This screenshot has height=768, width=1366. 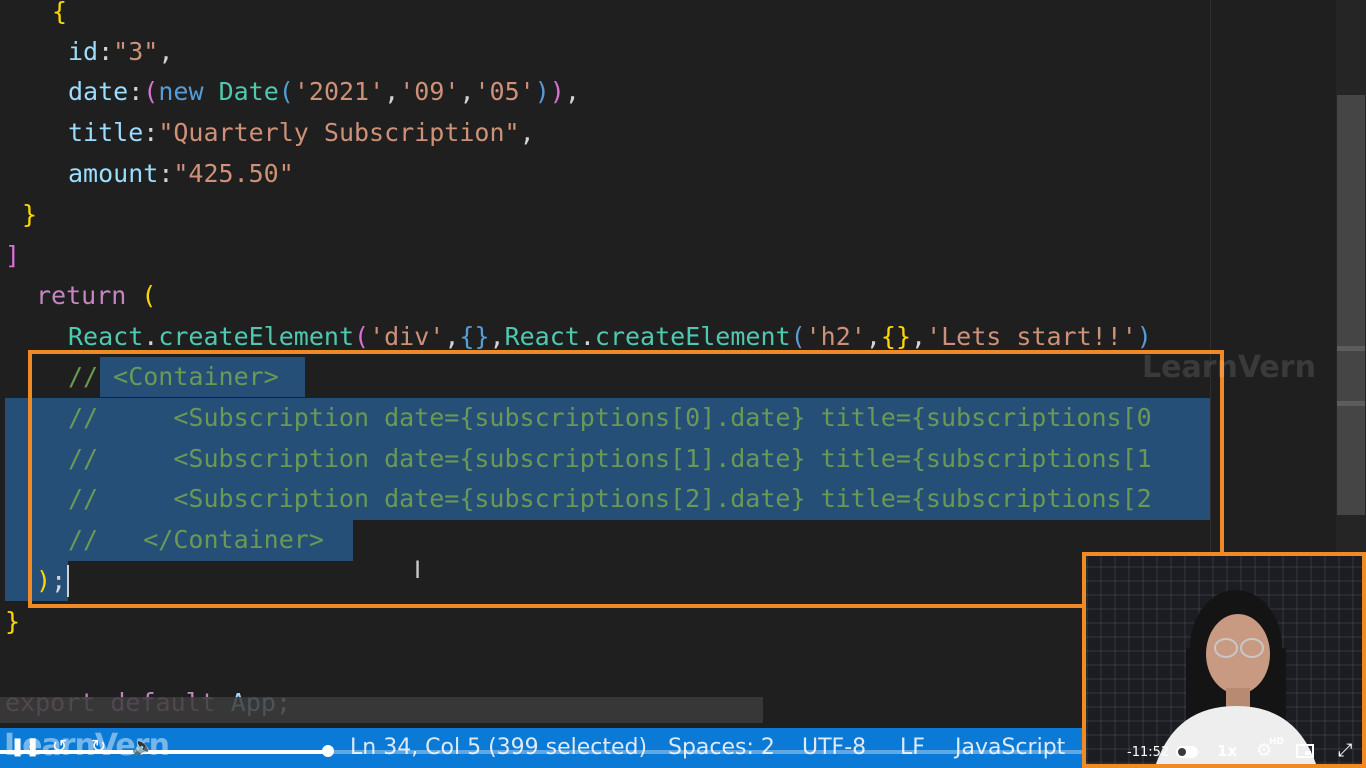 What do you see at coordinates (1351, 305) in the screenshot?
I see `vertical-scrollbar-thumb` at bounding box center [1351, 305].